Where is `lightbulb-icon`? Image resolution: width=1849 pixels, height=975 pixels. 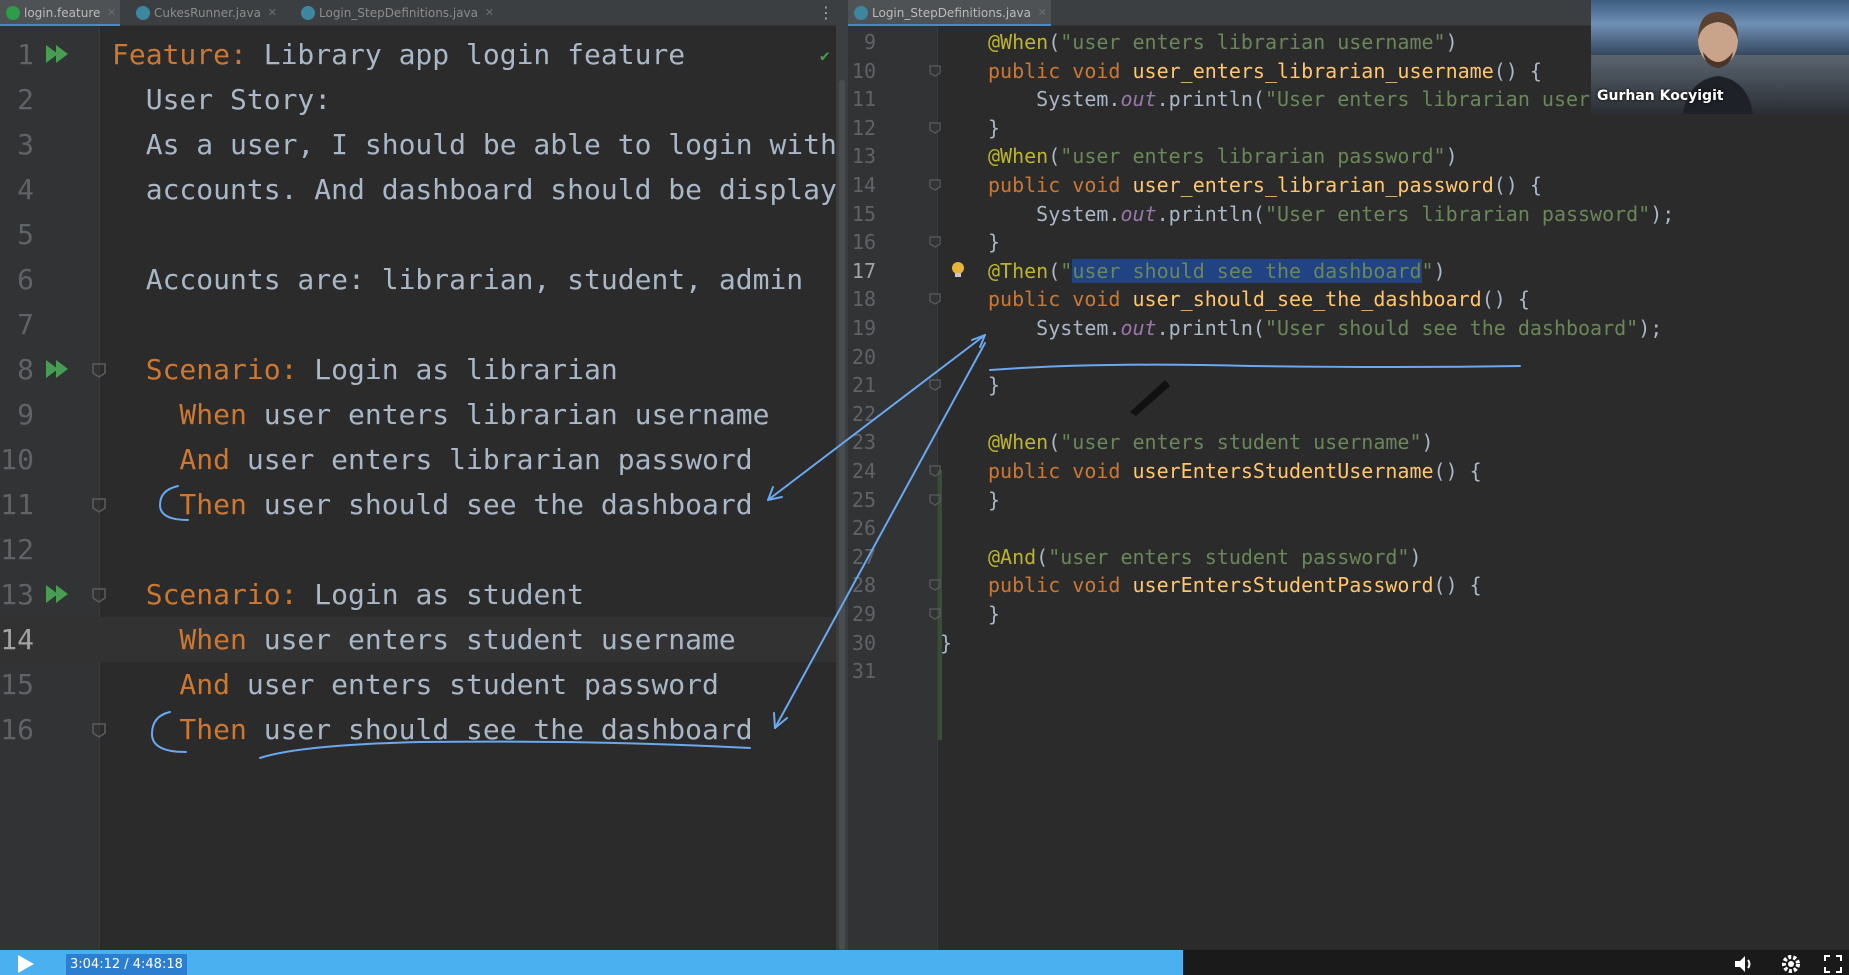 lightbulb-icon is located at coordinates (958, 270).